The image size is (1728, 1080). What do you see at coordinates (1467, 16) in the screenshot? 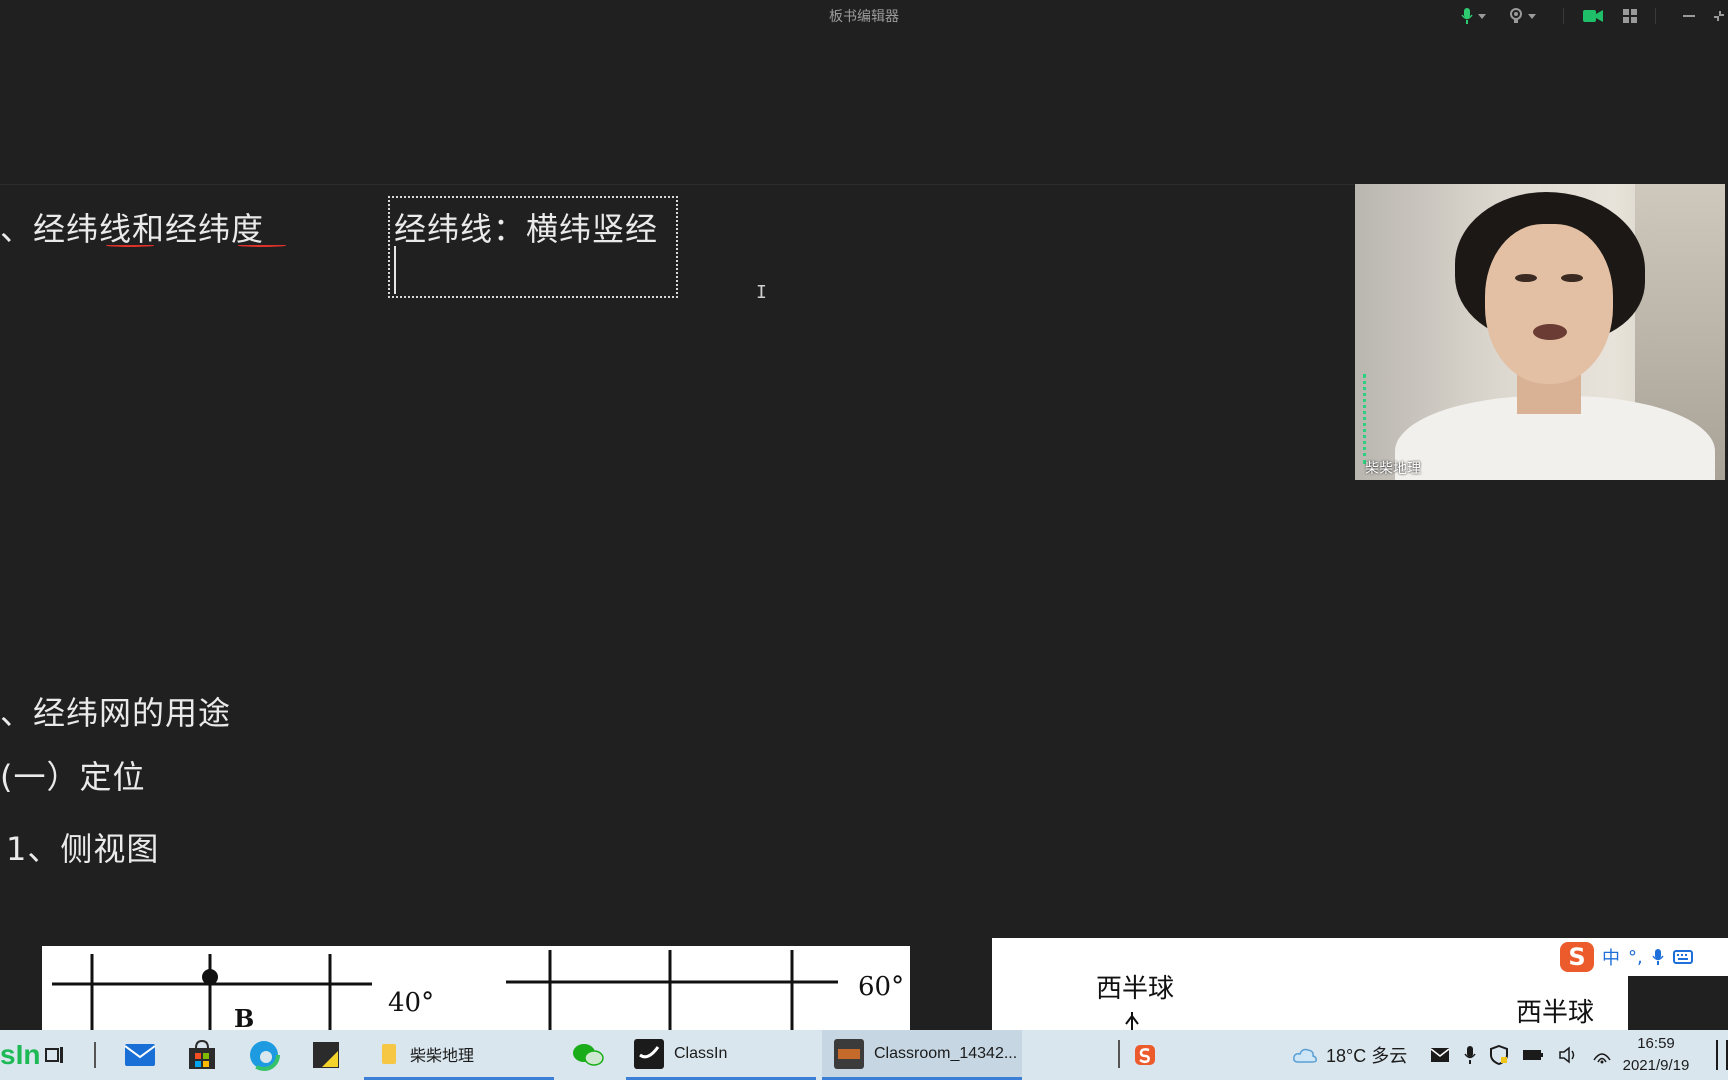
I see `microphone-icon` at bounding box center [1467, 16].